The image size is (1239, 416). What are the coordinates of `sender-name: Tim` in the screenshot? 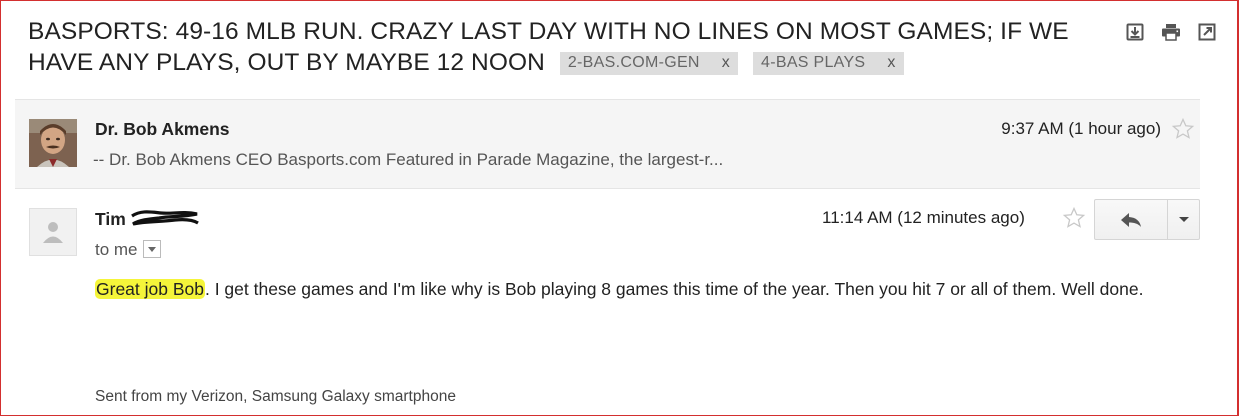 It's located at (147, 219).